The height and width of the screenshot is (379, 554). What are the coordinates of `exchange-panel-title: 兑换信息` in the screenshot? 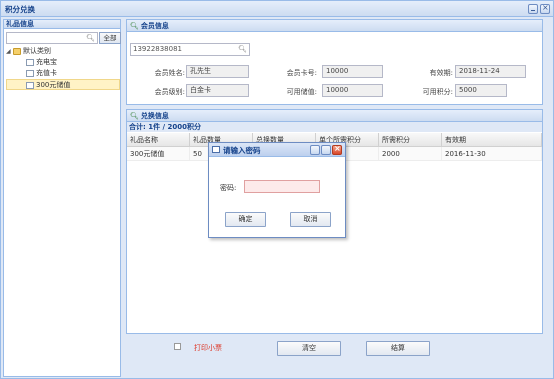 It's located at (154, 116).